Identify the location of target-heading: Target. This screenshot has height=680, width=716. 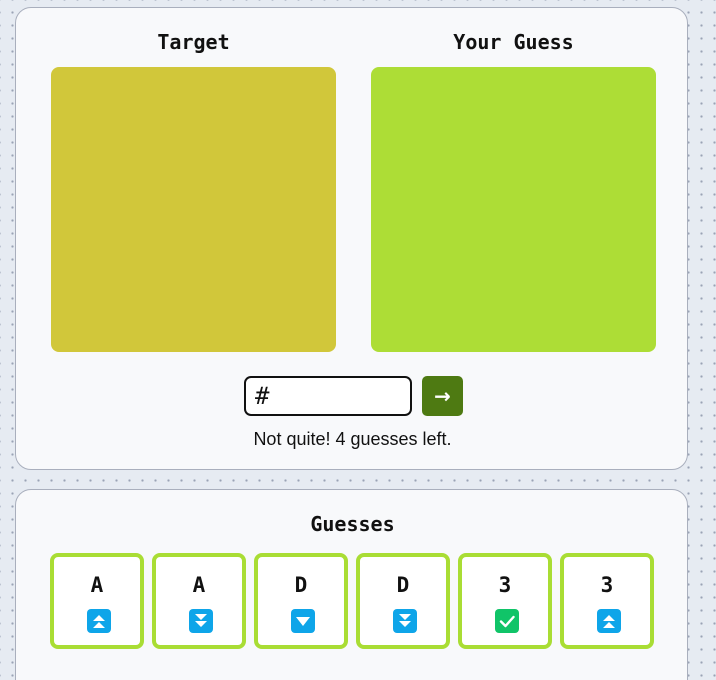
(193, 42).